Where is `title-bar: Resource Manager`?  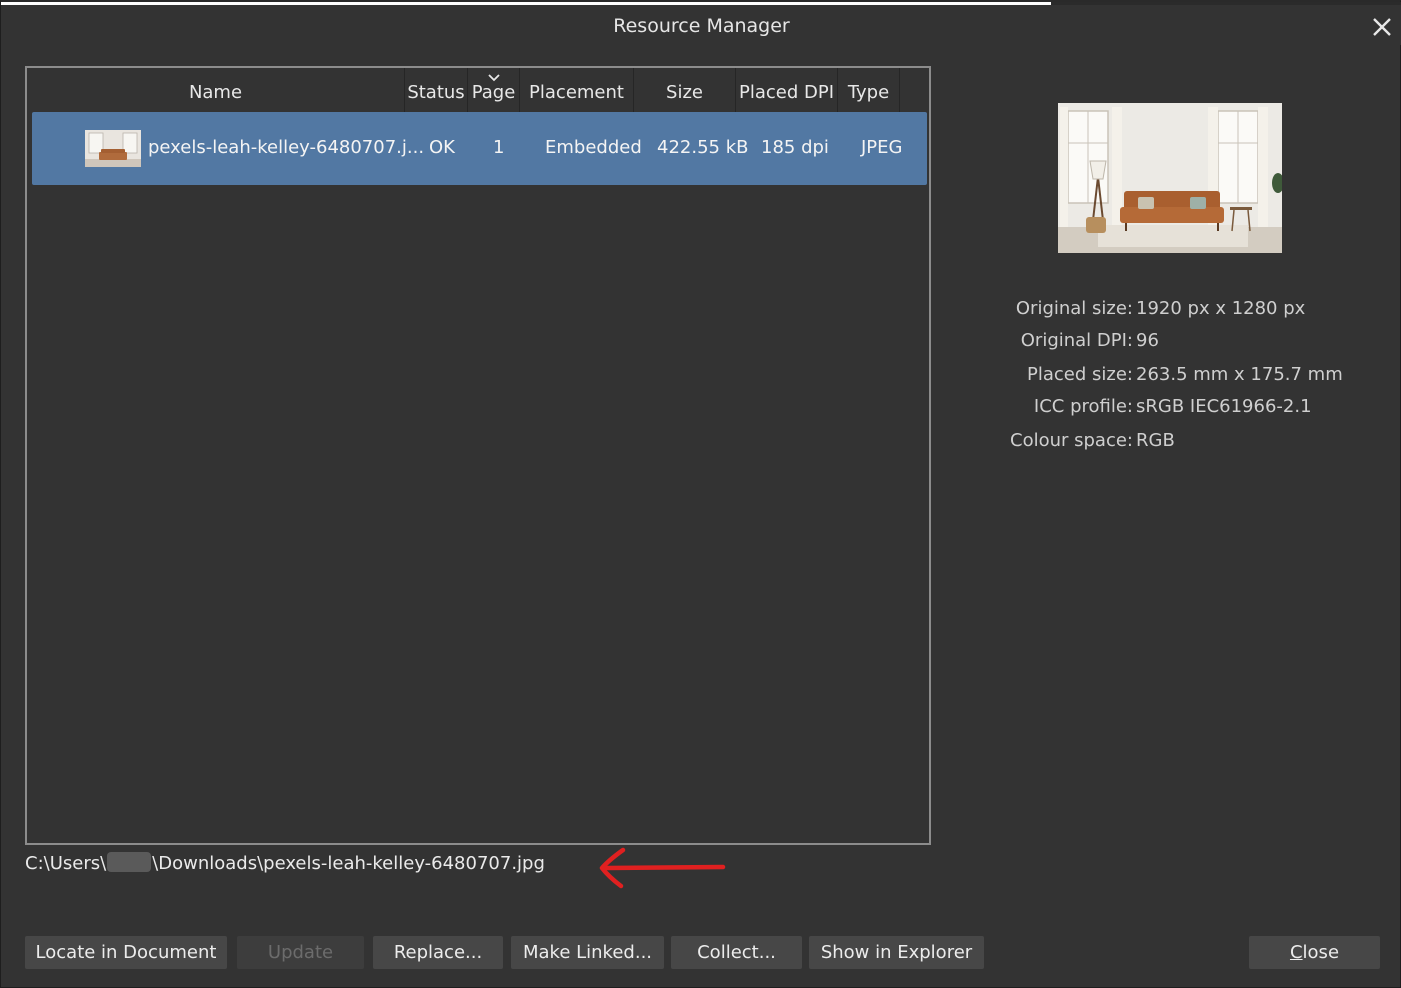
title-bar: Resource Manager is located at coordinates (701, 25).